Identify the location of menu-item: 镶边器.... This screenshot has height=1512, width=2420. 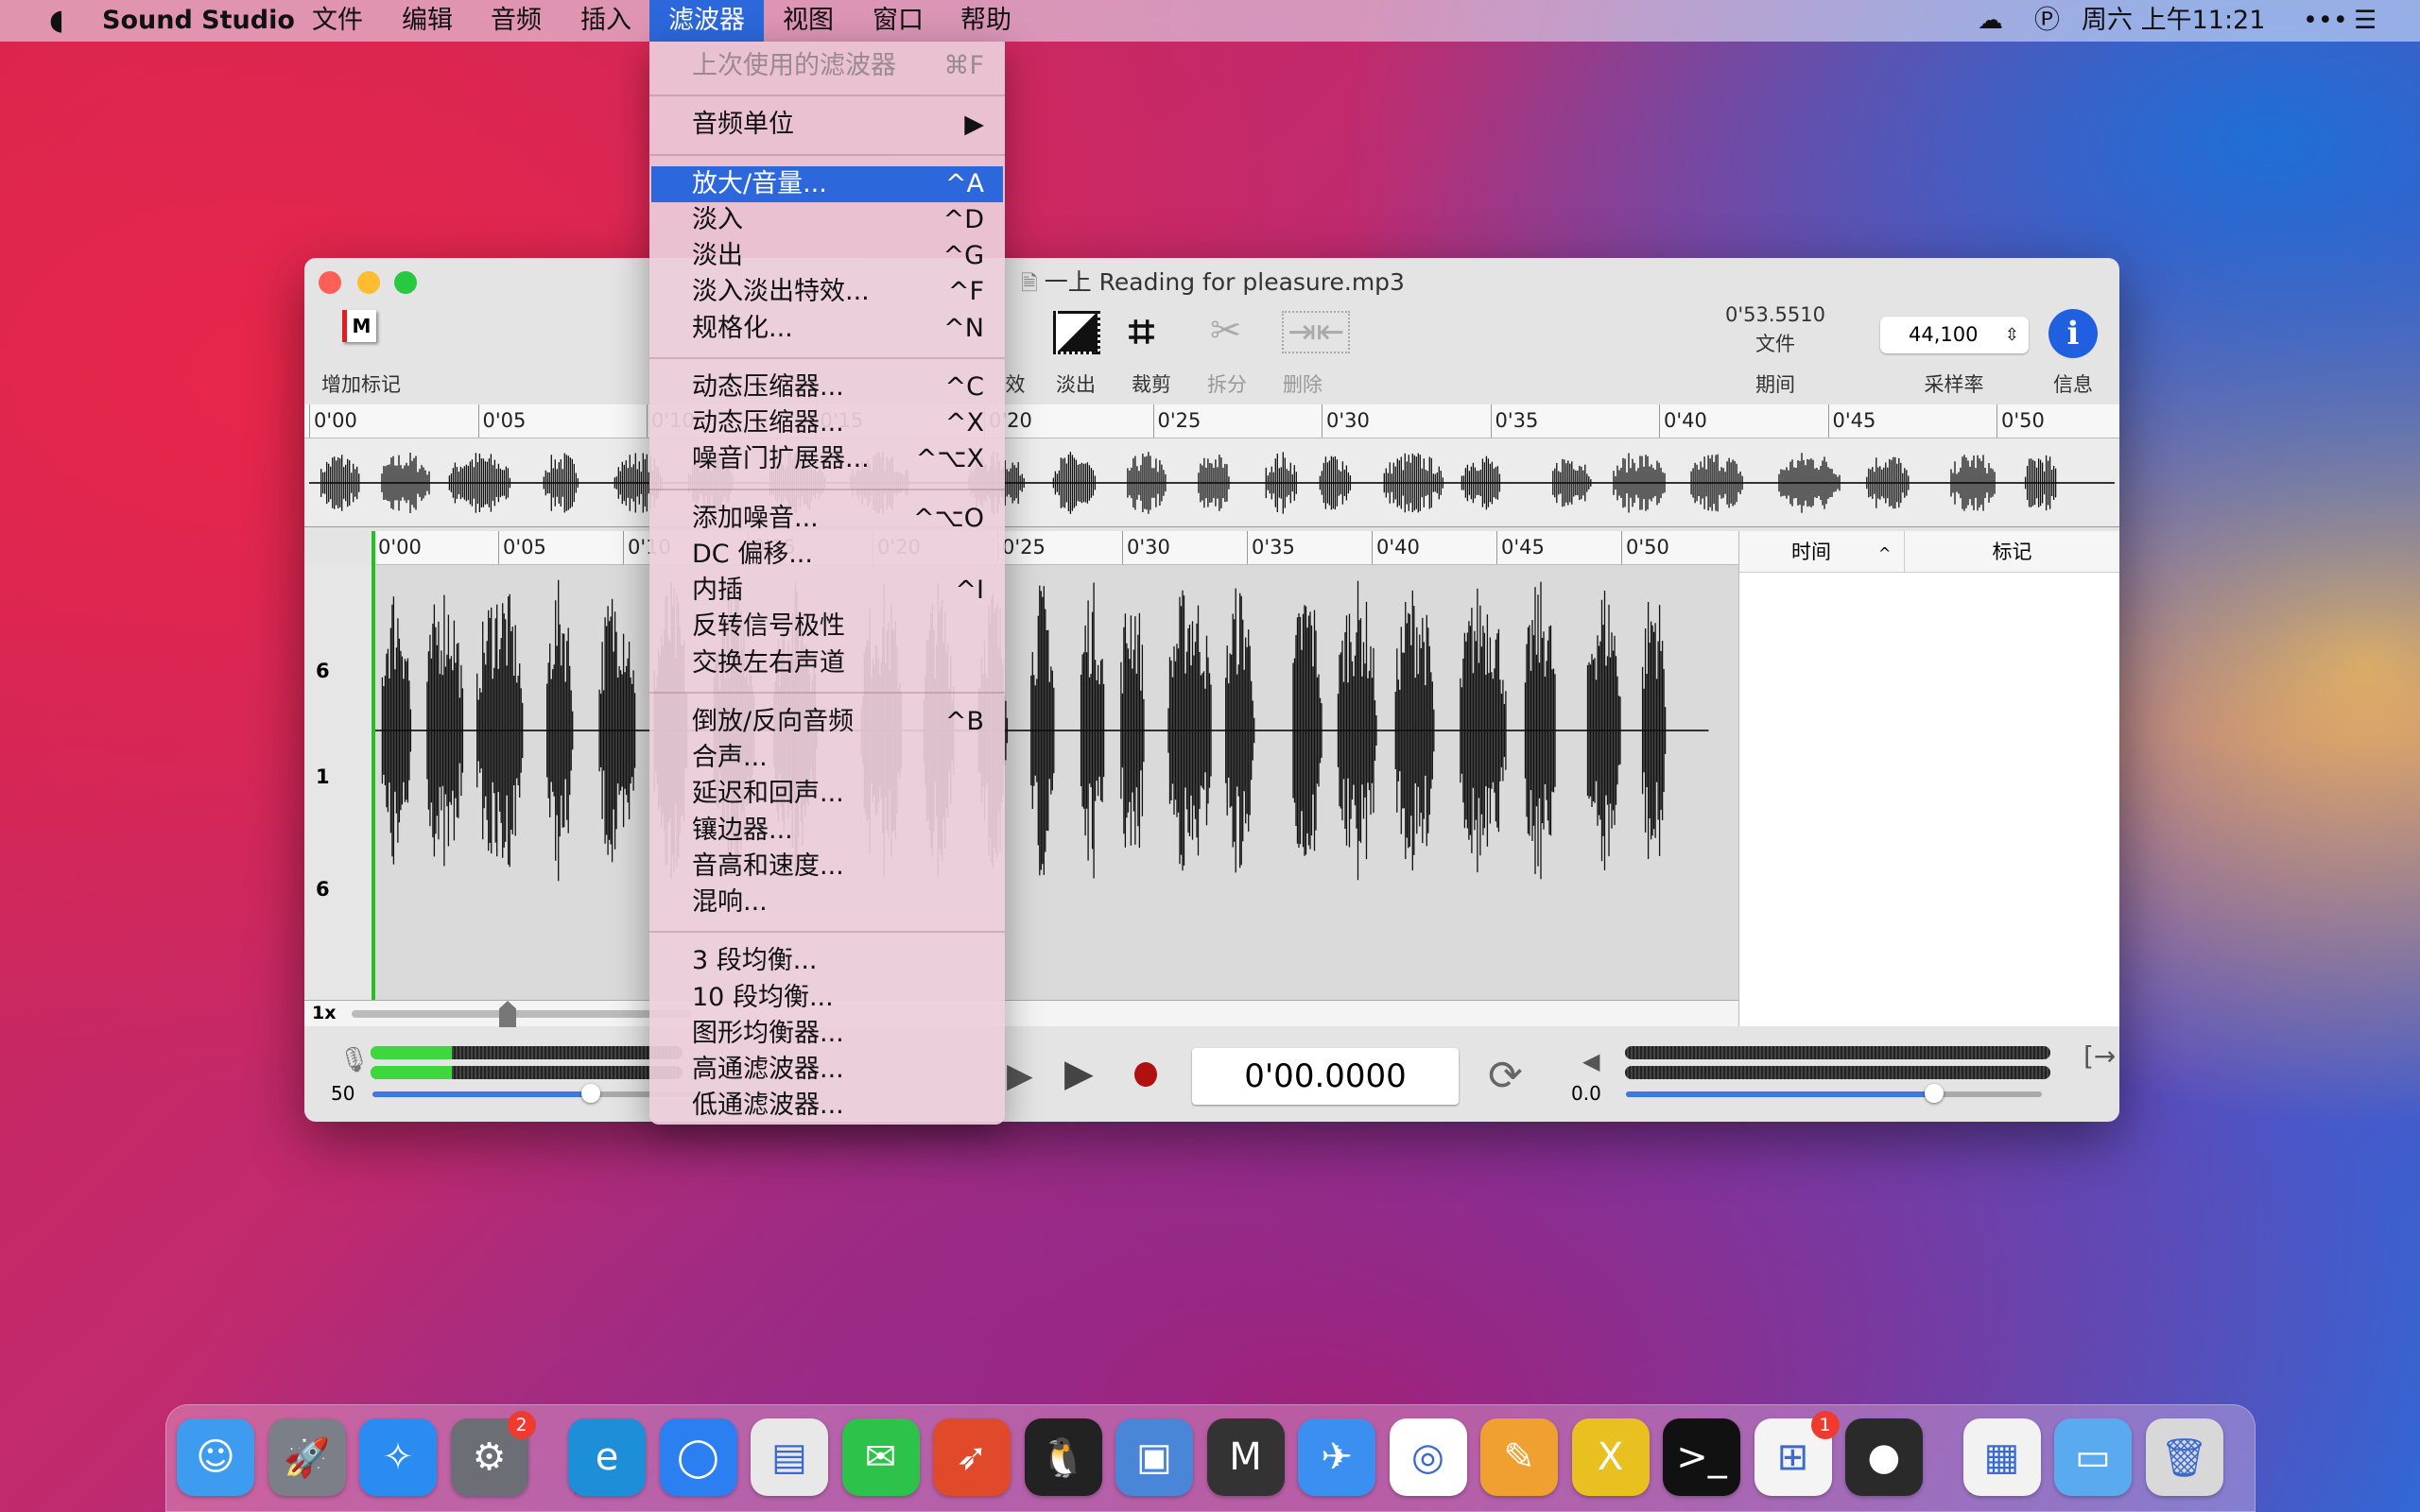
(827, 831).